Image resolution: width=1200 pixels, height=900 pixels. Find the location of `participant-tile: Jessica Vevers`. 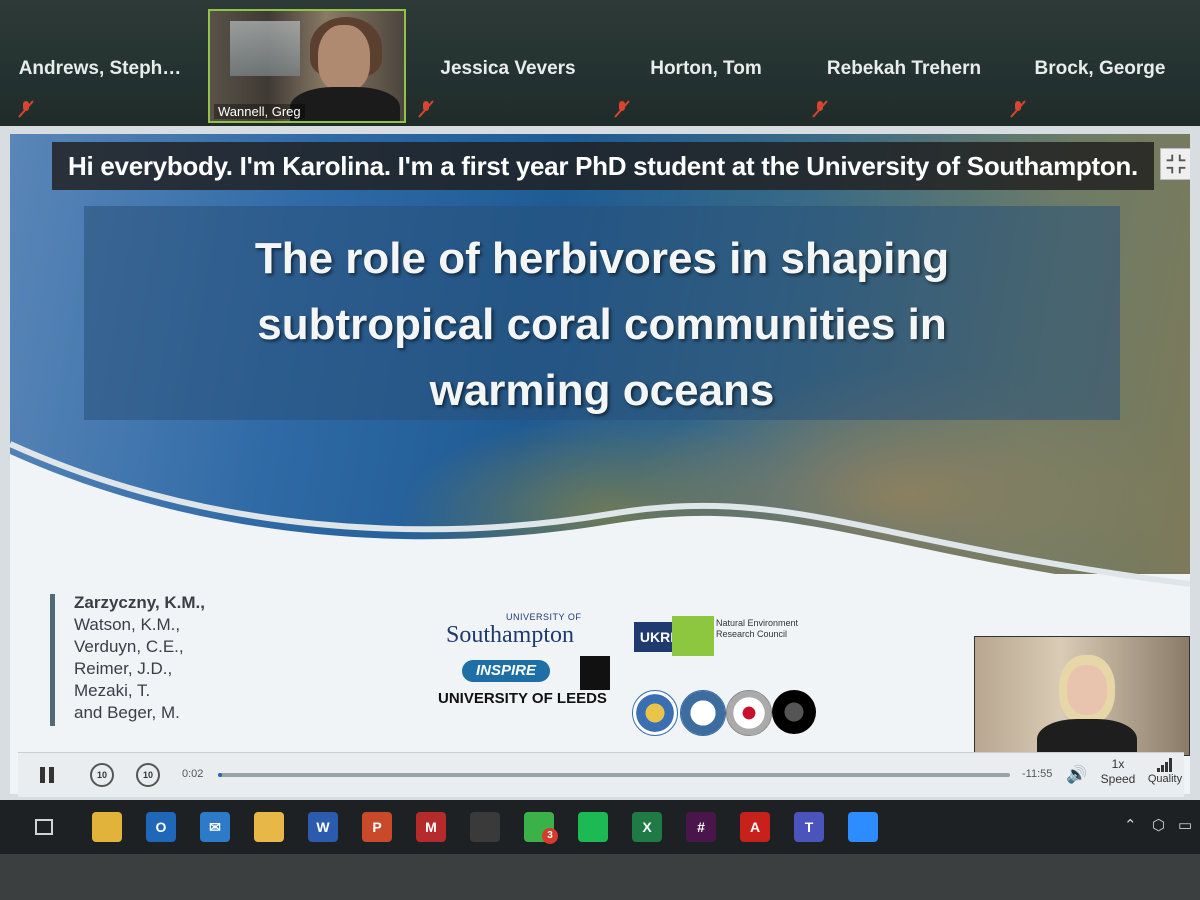

participant-tile: Jessica Vevers is located at coordinates (508, 64).